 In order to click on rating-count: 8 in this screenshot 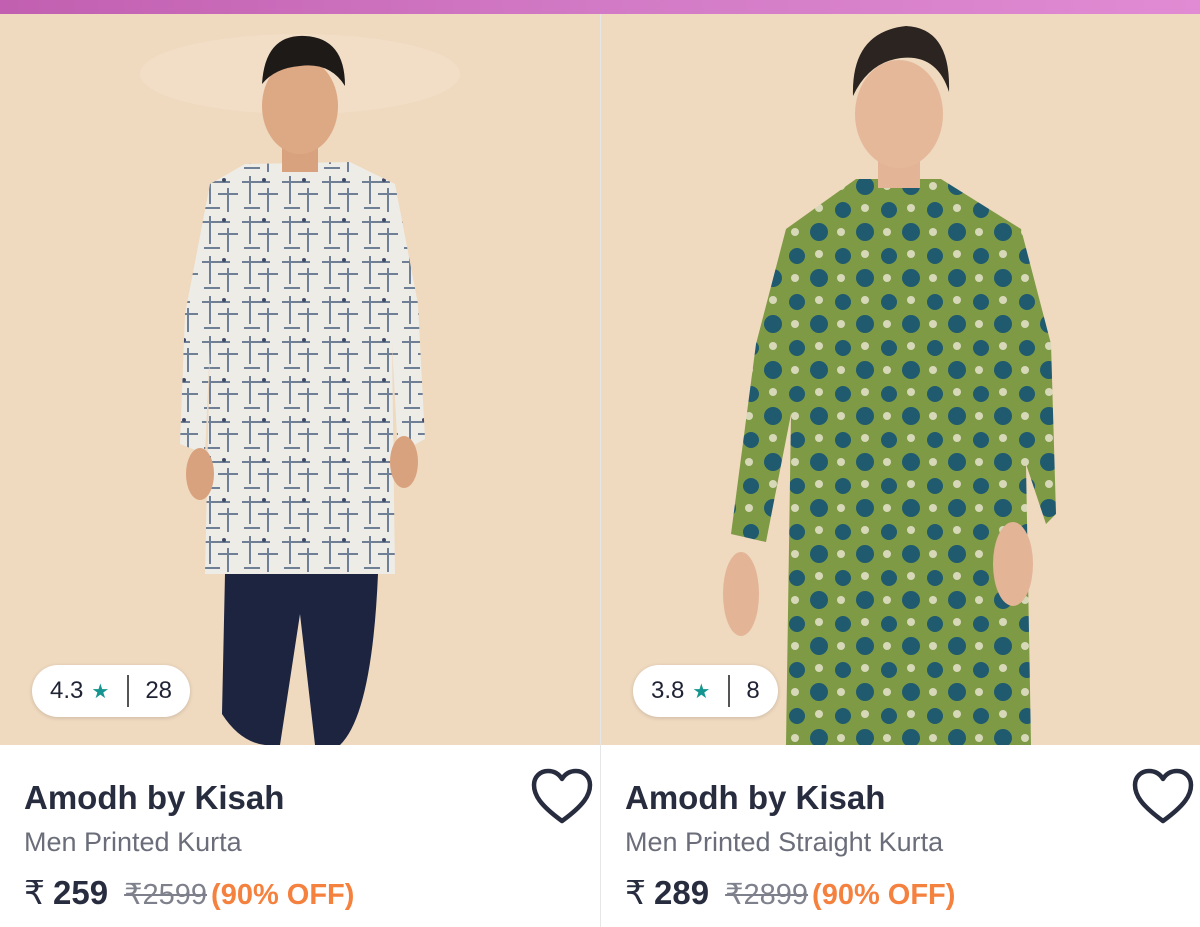, I will do `click(753, 690)`.